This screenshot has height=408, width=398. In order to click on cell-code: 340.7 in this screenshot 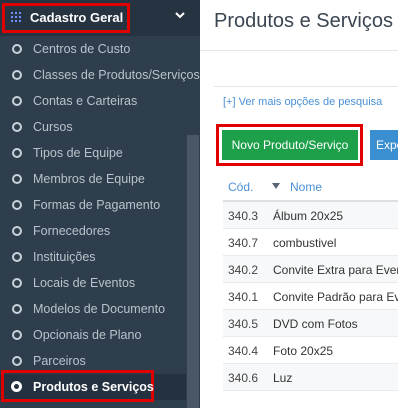, I will do `click(243, 243)`.